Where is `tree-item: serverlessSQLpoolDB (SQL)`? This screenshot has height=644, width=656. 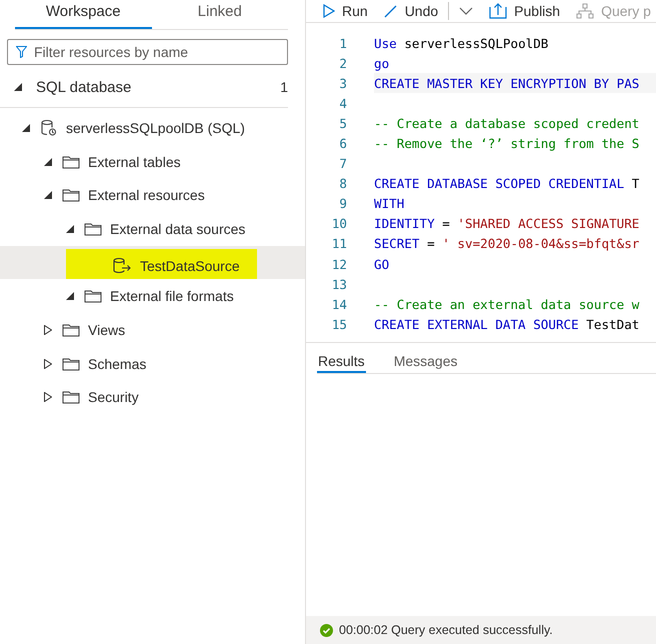 tree-item: serverlessSQLpoolDB (SQL) is located at coordinates (152, 128).